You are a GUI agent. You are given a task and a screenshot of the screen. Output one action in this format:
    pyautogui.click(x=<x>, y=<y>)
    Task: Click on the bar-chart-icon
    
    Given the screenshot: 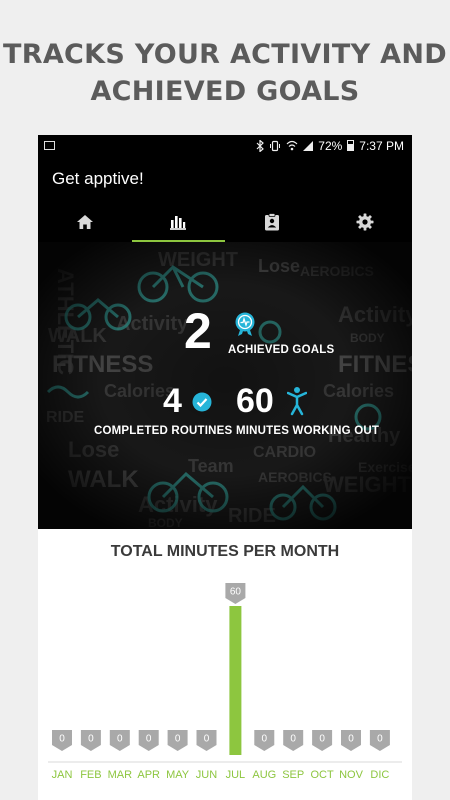 What is the action you would take?
    pyautogui.click(x=178, y=223)
    